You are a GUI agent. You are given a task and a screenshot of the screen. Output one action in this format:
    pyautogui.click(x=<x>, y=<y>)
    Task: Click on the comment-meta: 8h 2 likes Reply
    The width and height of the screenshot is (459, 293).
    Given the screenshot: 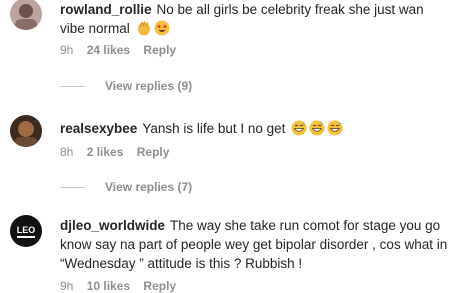 What is the action you would take?
    pyautogui.click(x=119, y=152)
    